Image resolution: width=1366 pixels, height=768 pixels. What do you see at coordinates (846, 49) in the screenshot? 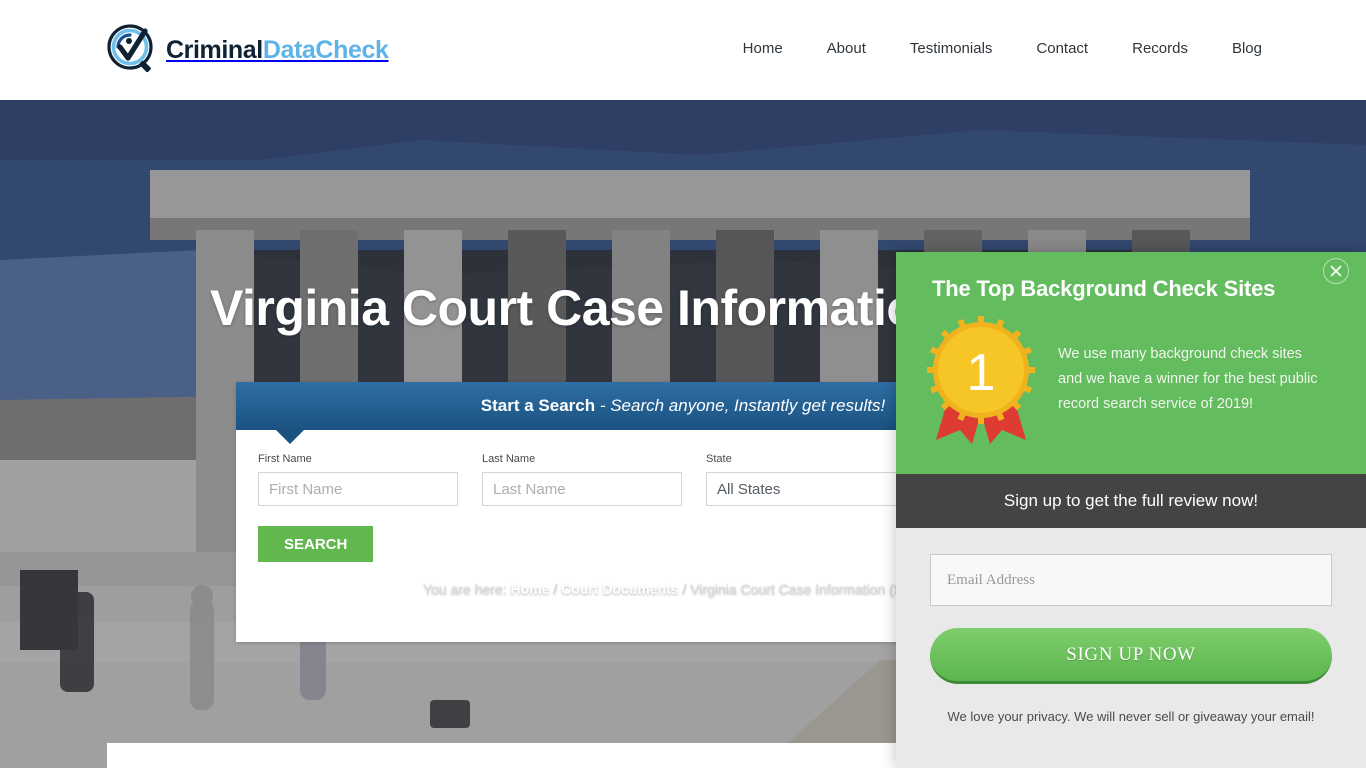
I see `nav-item-about: About` at bounding box center [846, 49].